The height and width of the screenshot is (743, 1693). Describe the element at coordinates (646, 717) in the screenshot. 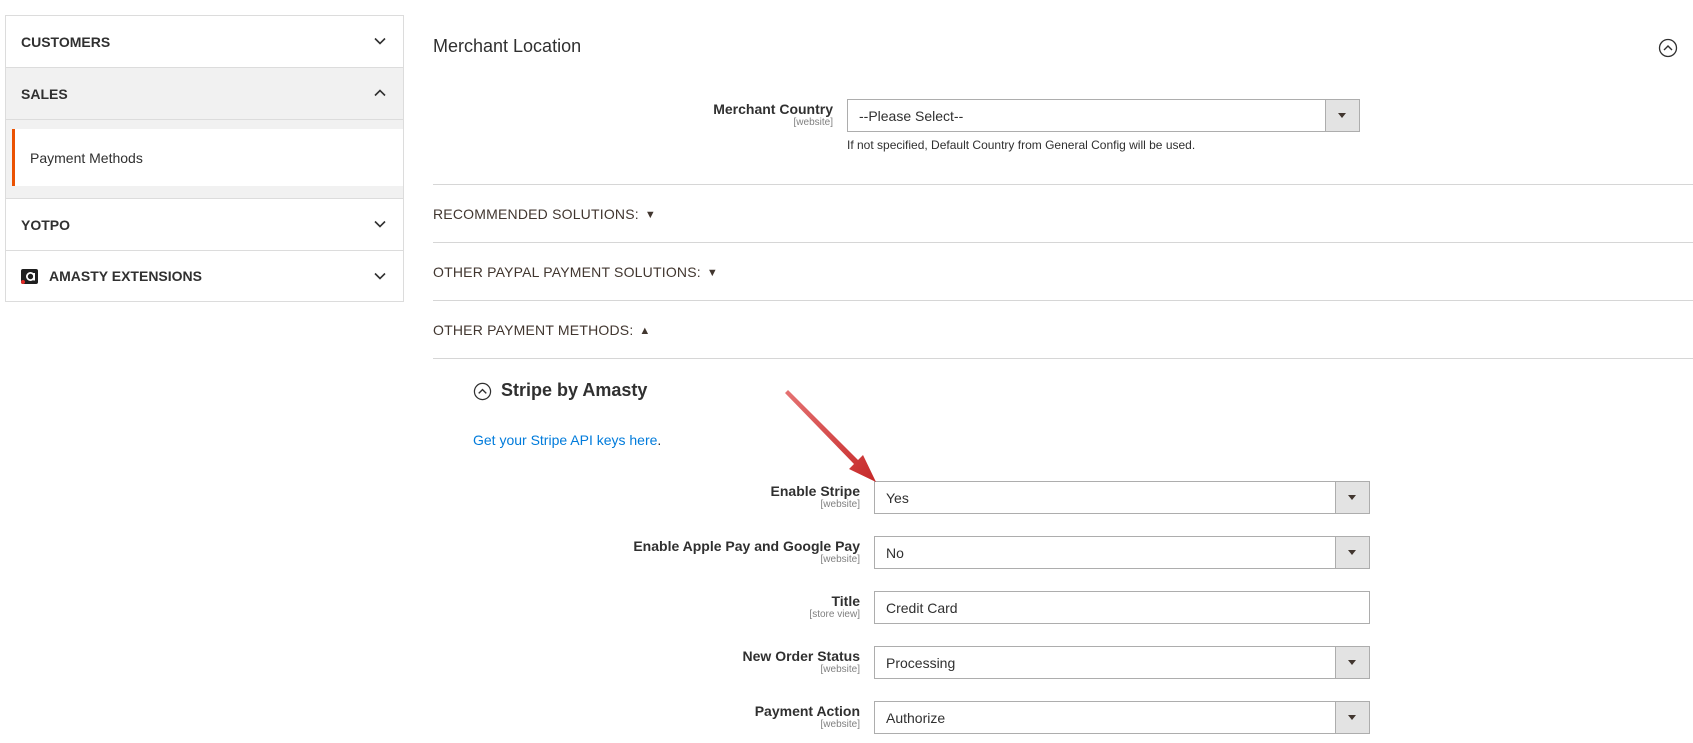

I see `payment-action-label-block: Payment Action [website]` at that location.